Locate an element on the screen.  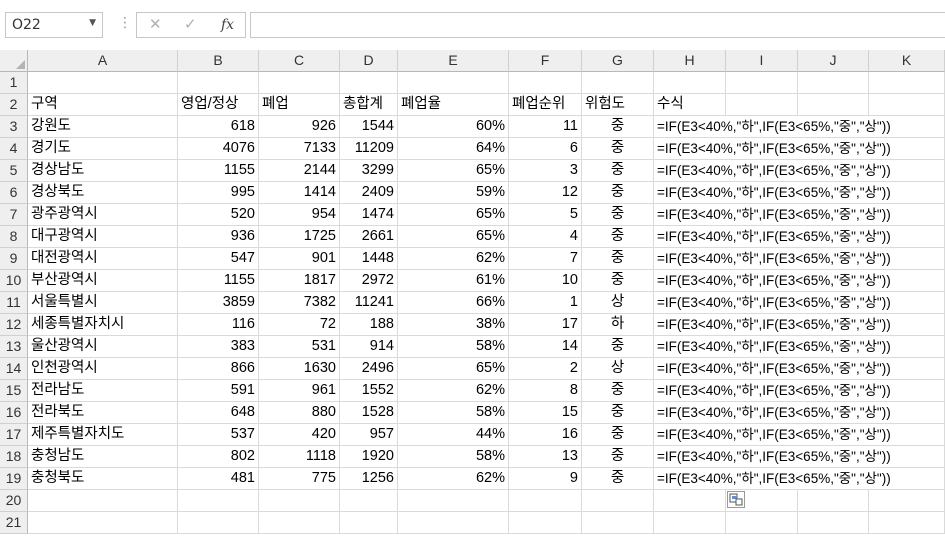
cell-d16: 1528 is located at coordinates (369, 413).